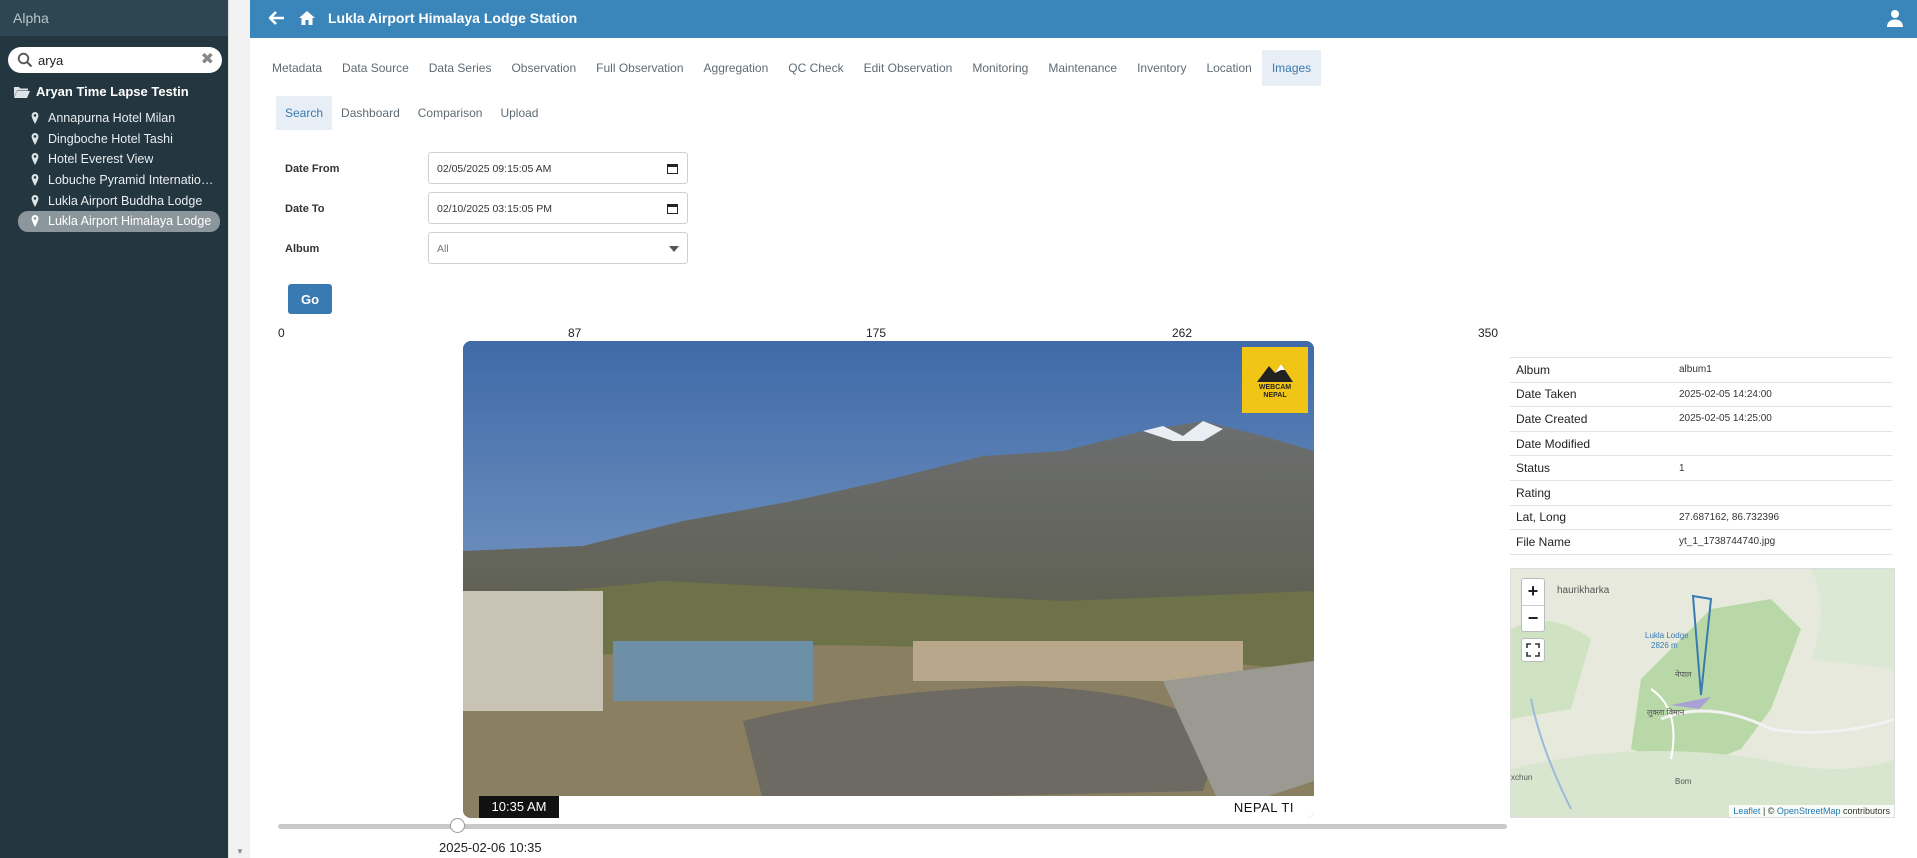 This screenshot has width=1917, height=858. I want to click on meta-key: Lat, Long, so click(1591, 518).